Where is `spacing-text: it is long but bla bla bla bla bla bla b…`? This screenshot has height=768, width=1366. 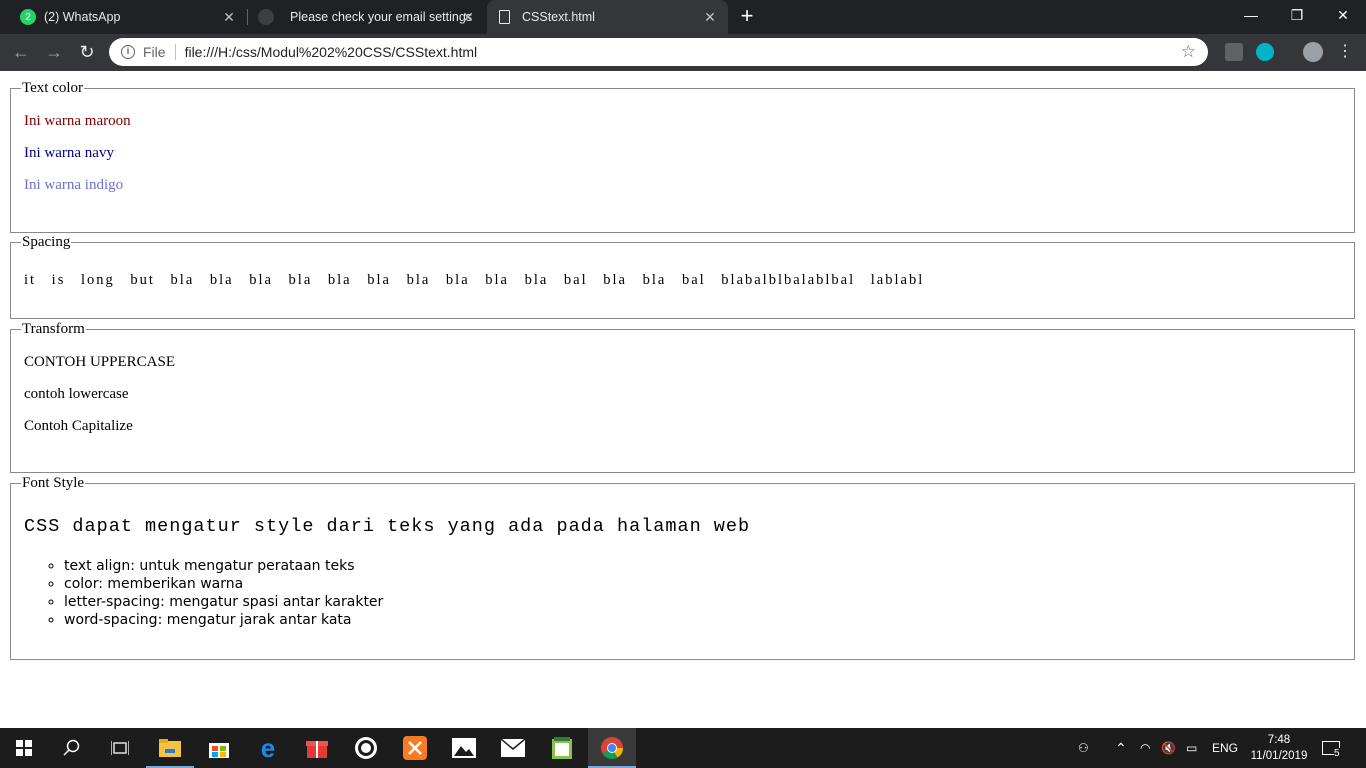
spacing-text: it is long but bla bla bla bla bla bla b… is located at coordinates (474, 280).